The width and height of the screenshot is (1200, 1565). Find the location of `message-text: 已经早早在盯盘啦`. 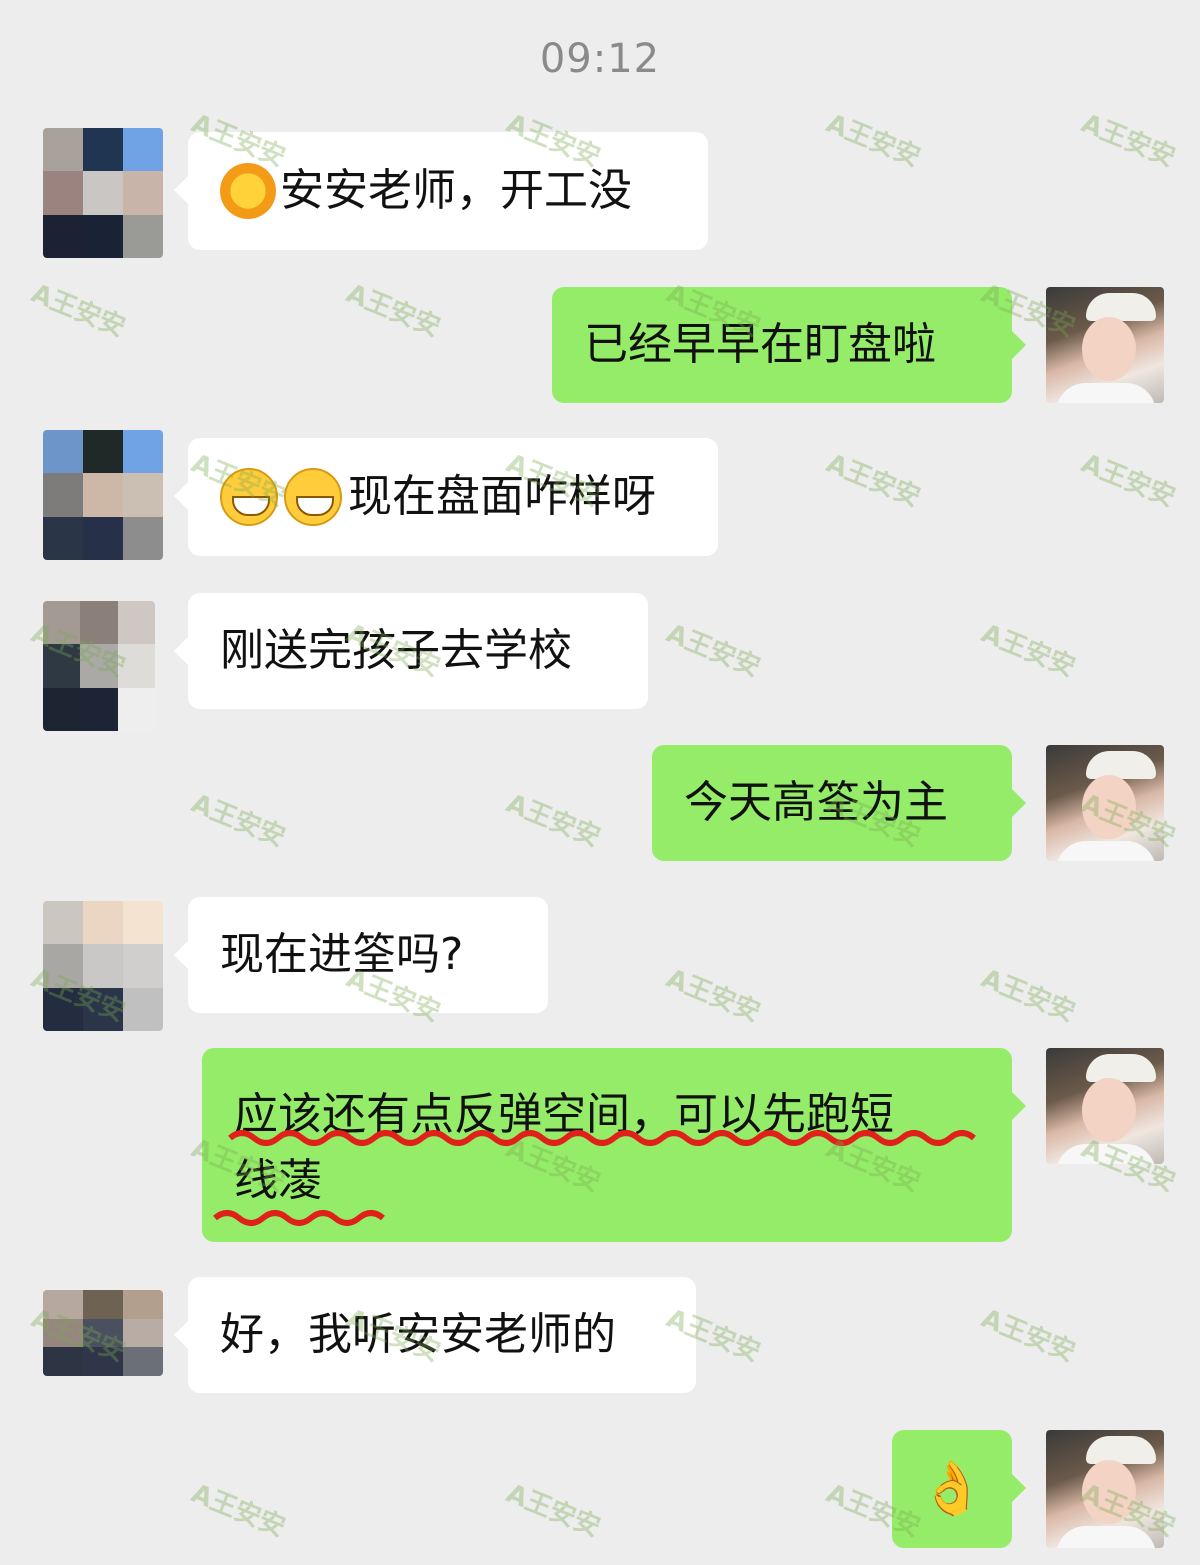

message-text: 已经早早在盯盘啦 is located at coordinates (760, 344).